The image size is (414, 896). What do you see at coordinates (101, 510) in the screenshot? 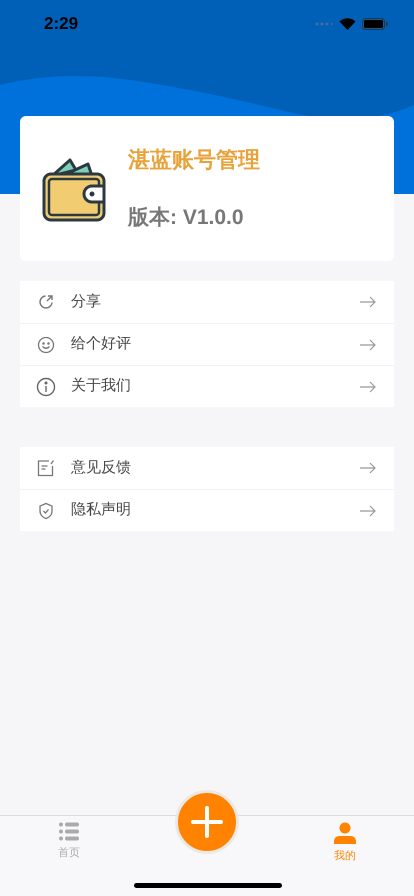
I see `menu-label: 隐私声明` at bounding box center [101, 510].